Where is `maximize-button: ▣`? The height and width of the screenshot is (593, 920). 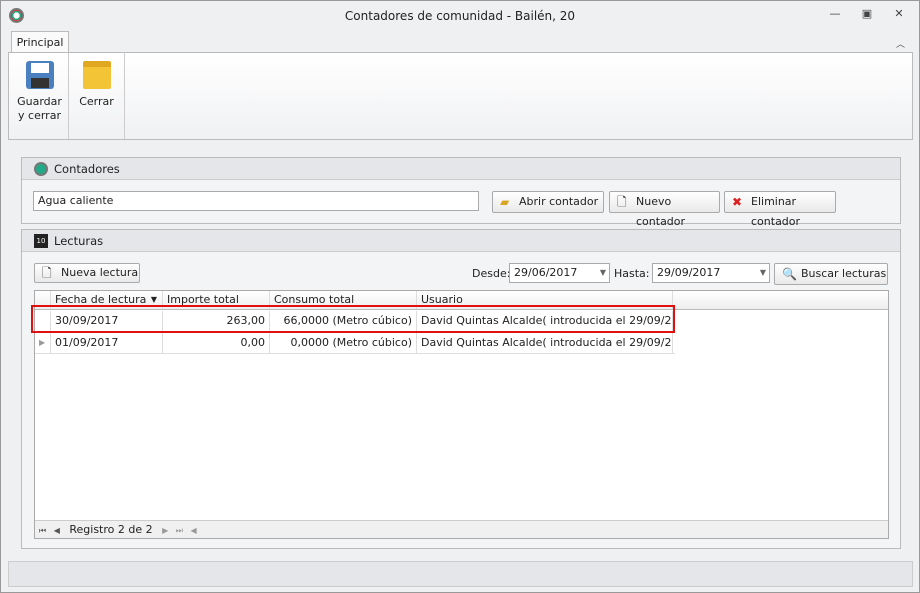
maximize-button: ▣ is located at coordinates (867, 14).